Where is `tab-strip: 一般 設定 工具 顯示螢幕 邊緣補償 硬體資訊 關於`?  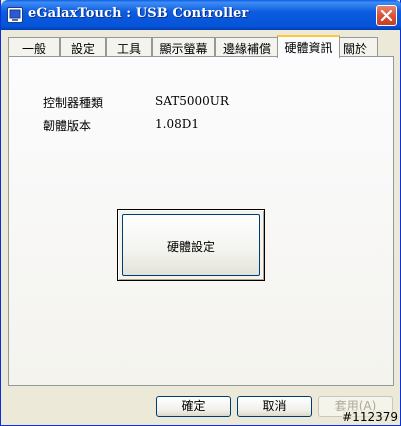 tab-strip: 一般 設定 工具 顯示螢幕 邊緣補償 硬體資訊 關於 is located at coordinates (200, 46).